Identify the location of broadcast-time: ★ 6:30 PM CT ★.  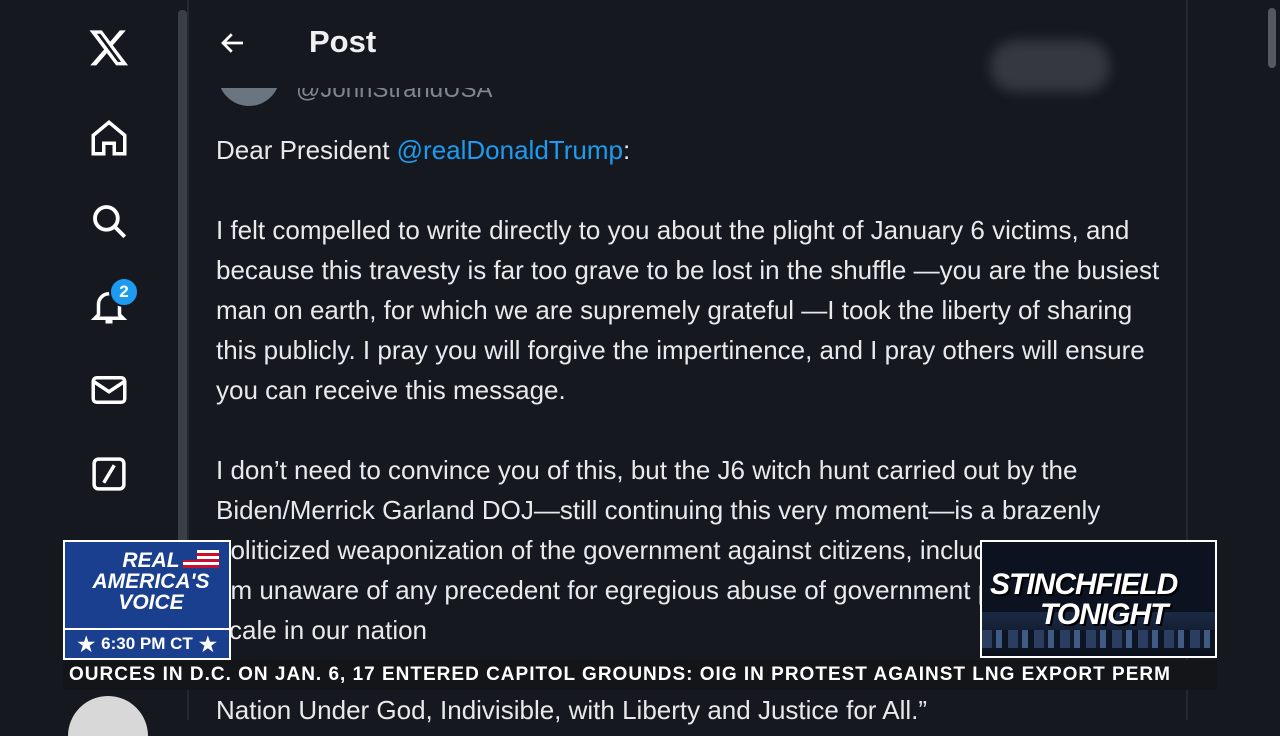
(147, 643).